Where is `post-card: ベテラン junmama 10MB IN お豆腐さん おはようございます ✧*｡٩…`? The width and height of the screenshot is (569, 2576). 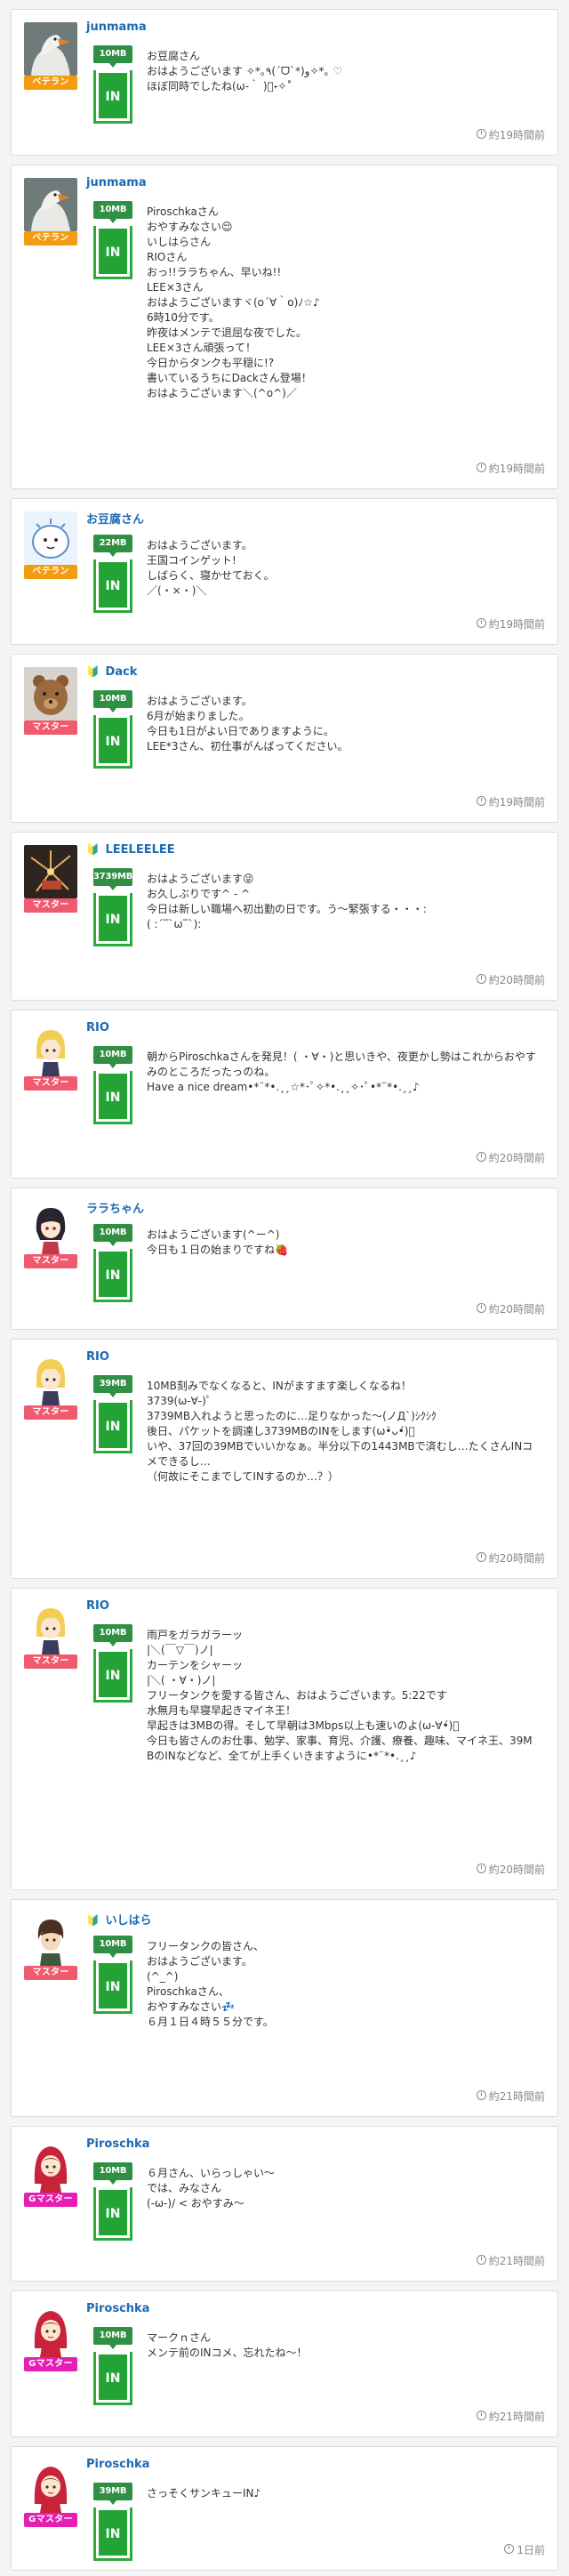
post-card: ベテラン junmama 10MB IN お豆腐さん おはようございます ✧*｡٩… is located at coordinates (284, 82).